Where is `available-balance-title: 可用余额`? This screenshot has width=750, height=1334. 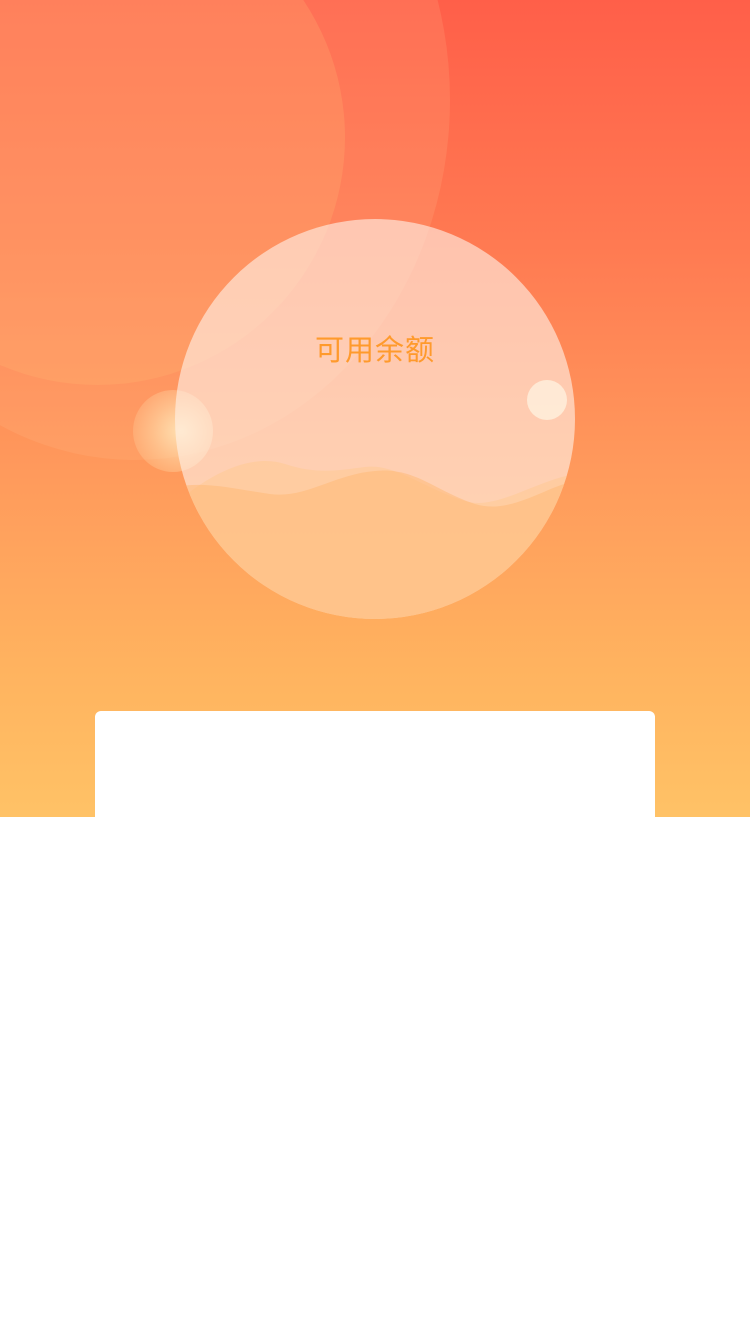 available-balance-title: 可用余额 is located at coordinates (374, 350).